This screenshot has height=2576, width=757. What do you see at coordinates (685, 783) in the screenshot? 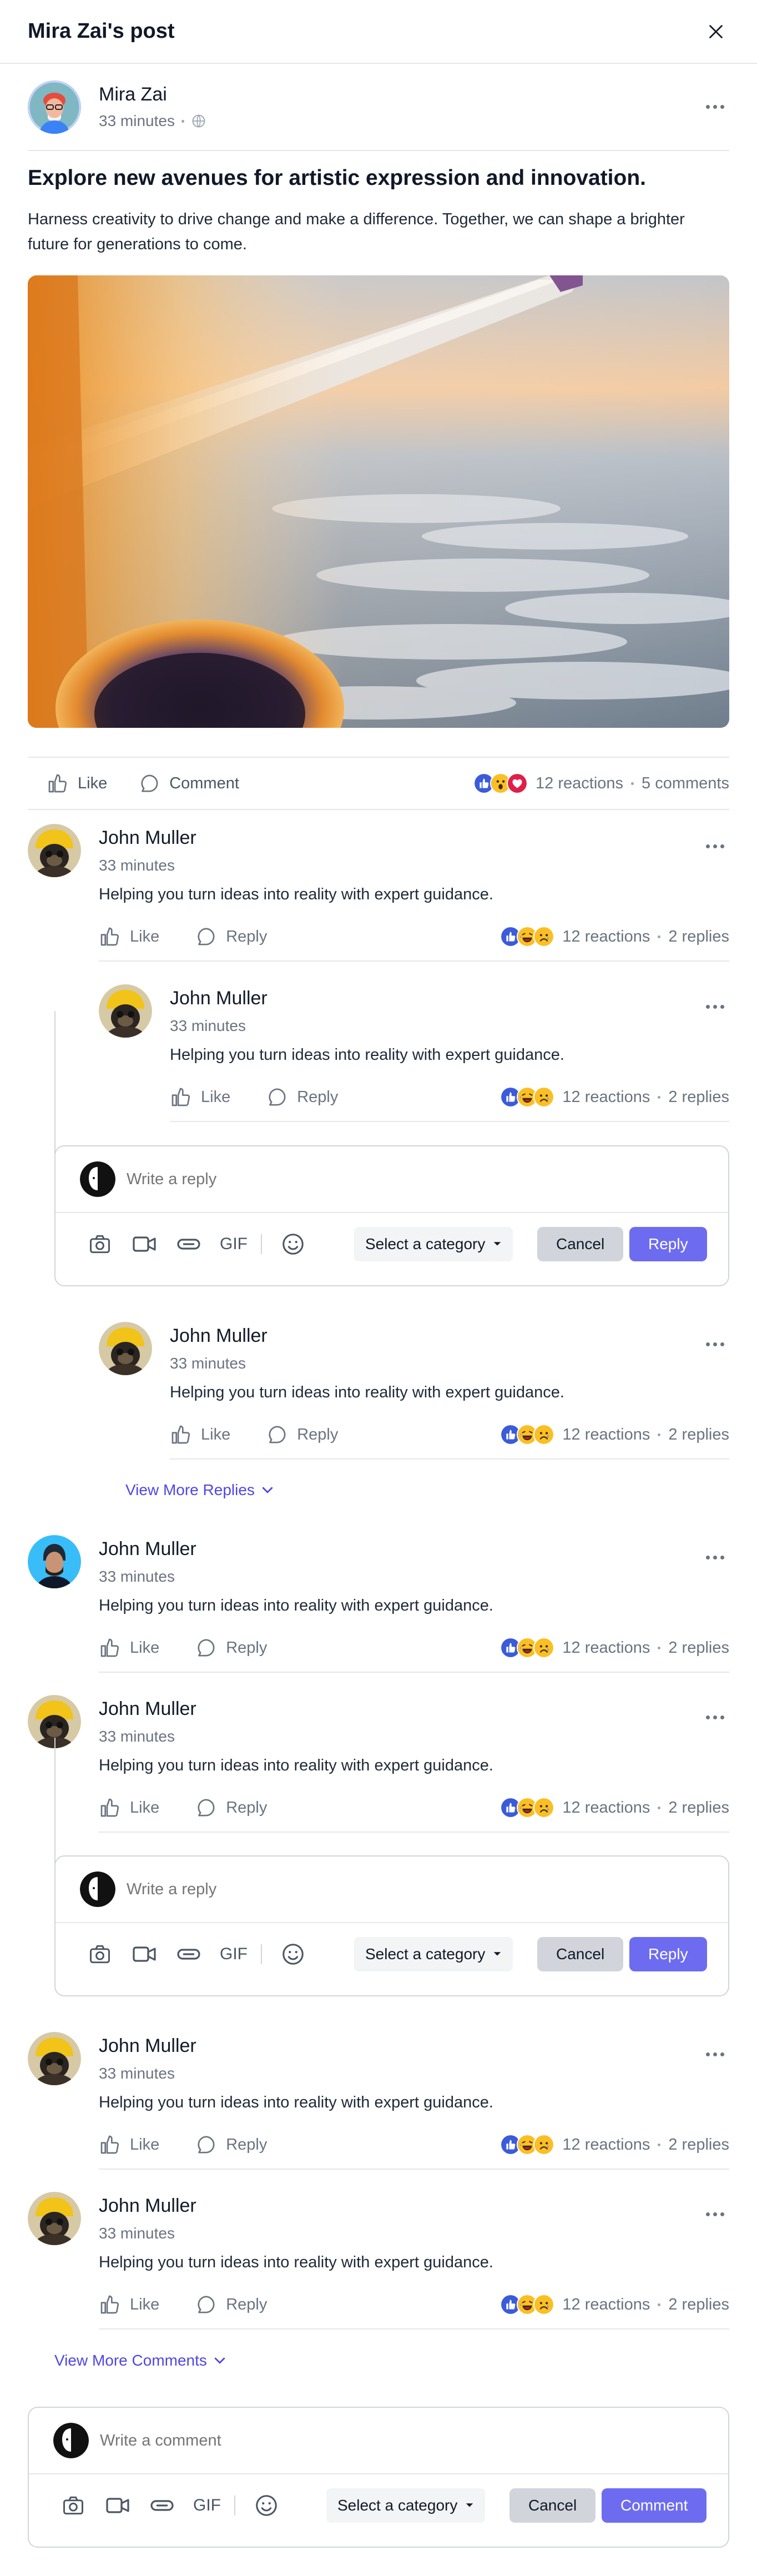
I see `post-comments-count: 5 comments` at bounding box center [685, 783].